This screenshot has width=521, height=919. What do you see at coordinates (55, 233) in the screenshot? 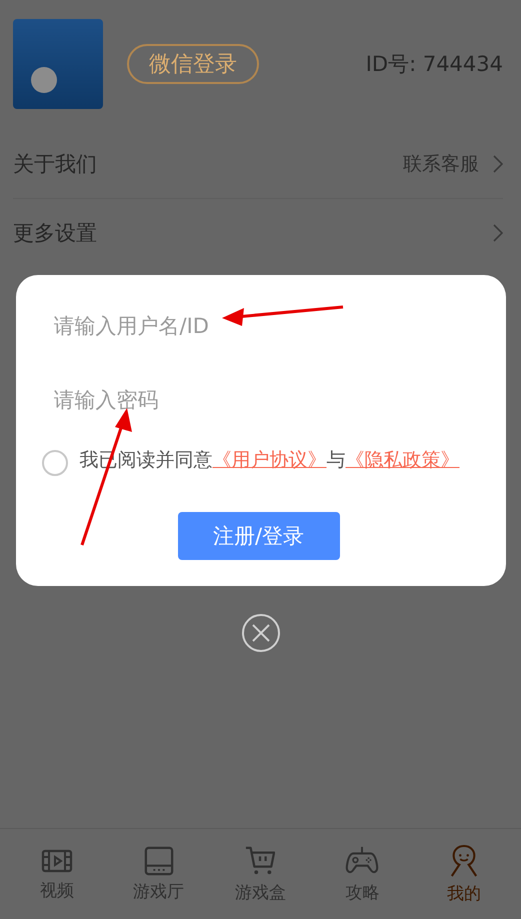
I see `menu-item-label: 更多设置` at bounding box center [55, 233].